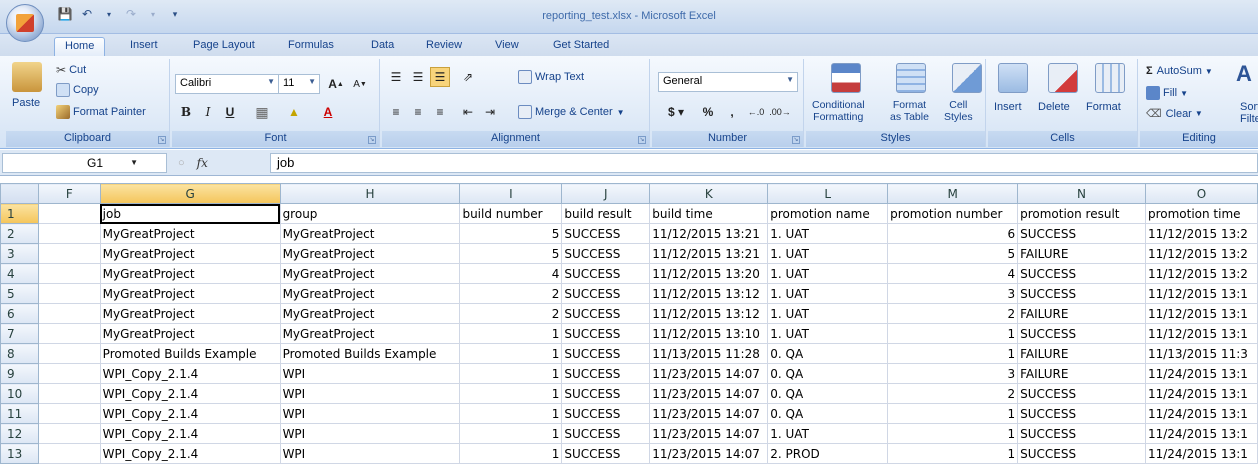 The width and height of the screenshot is (1258, 469). Describe the element at coordinates (1110, 78) in the screenshot. I see `format-cells-icon` at that location.